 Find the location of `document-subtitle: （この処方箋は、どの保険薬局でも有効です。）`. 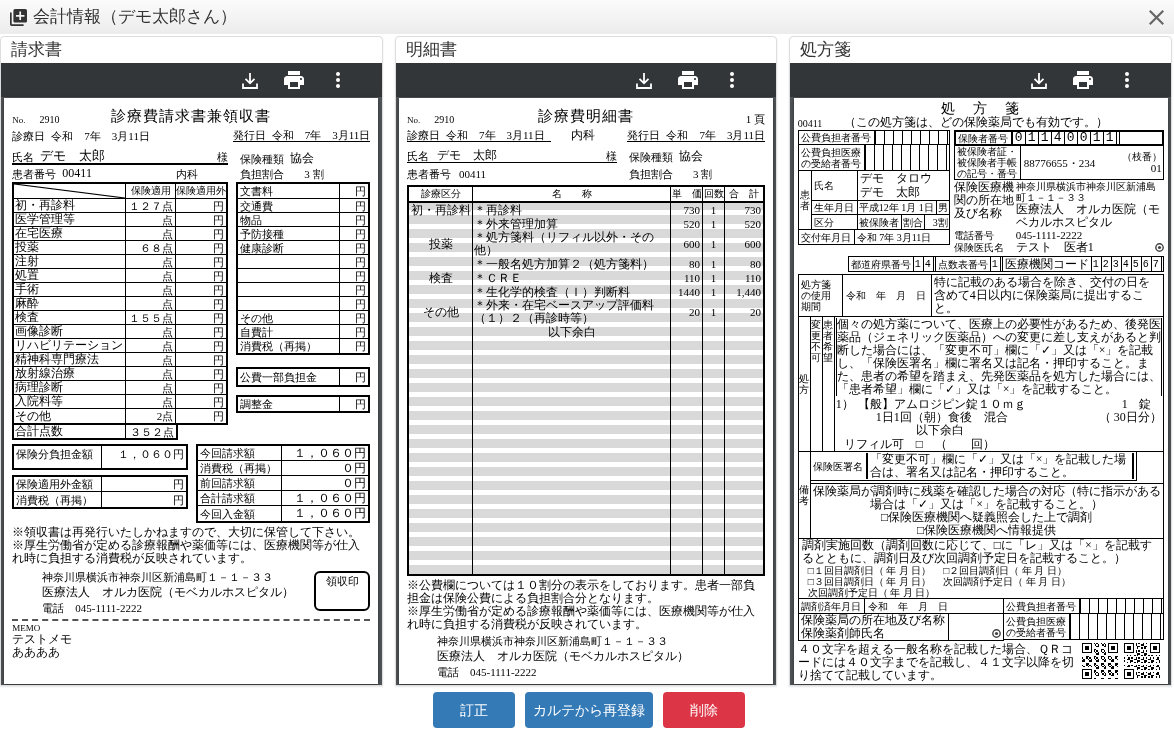

document-subtitle: （この処方箋は、どの保険薬局でも有効です。） is located at coordinates (976, 122).